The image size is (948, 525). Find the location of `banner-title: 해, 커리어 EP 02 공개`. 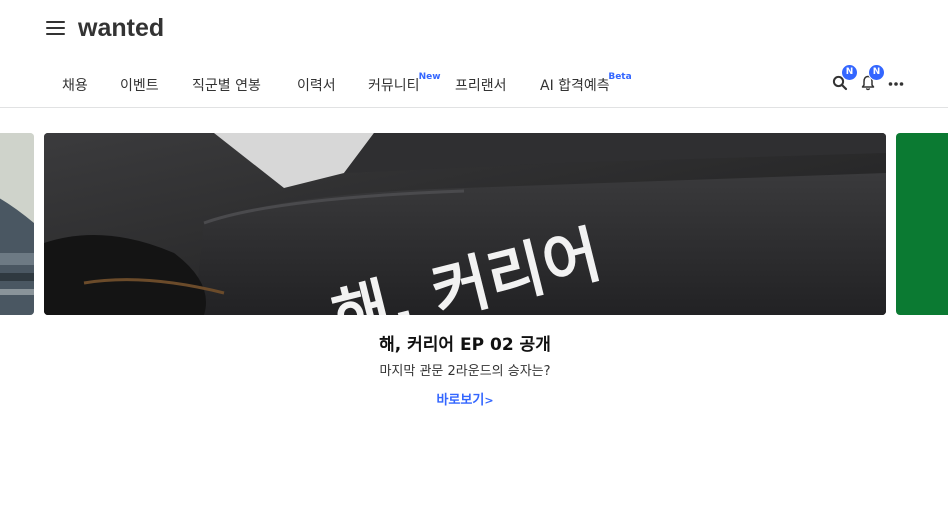

banner-title: 해, 커리어 EP 02 공개 is located at coordinates (465, 345).